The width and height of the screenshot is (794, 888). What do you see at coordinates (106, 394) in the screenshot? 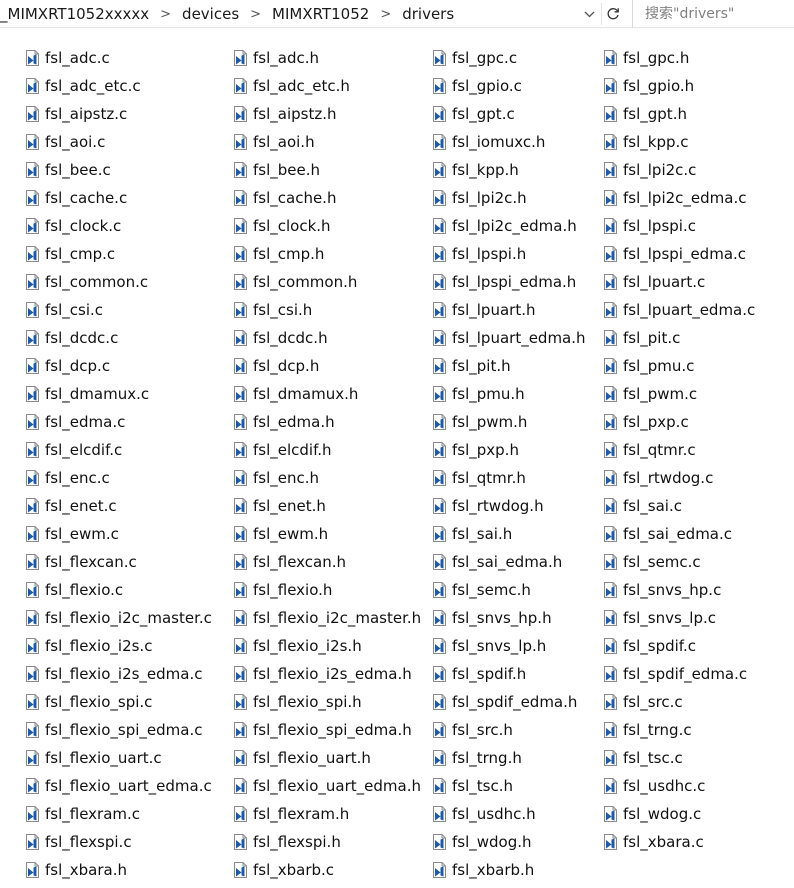
I see `file-item: fsl_dmamux.c` at bounding box center [106, 394].